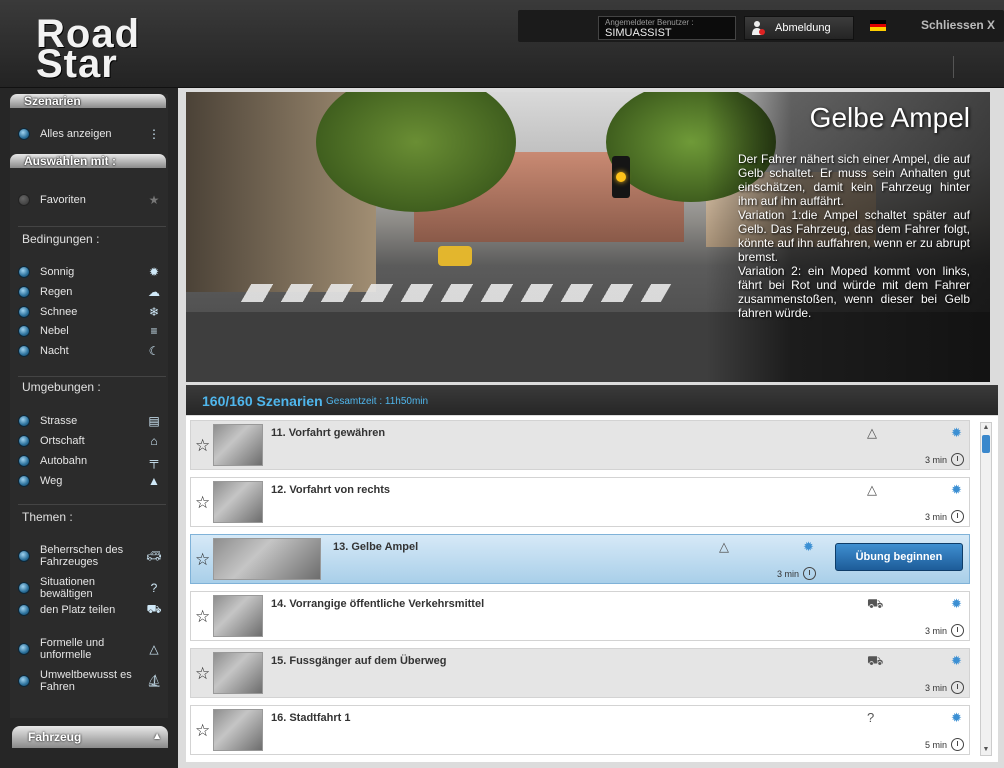  Describe the element at coordinates (90, 649) in the screenshot. I see `theme-formal: Formelle und unformelle △` at that location.